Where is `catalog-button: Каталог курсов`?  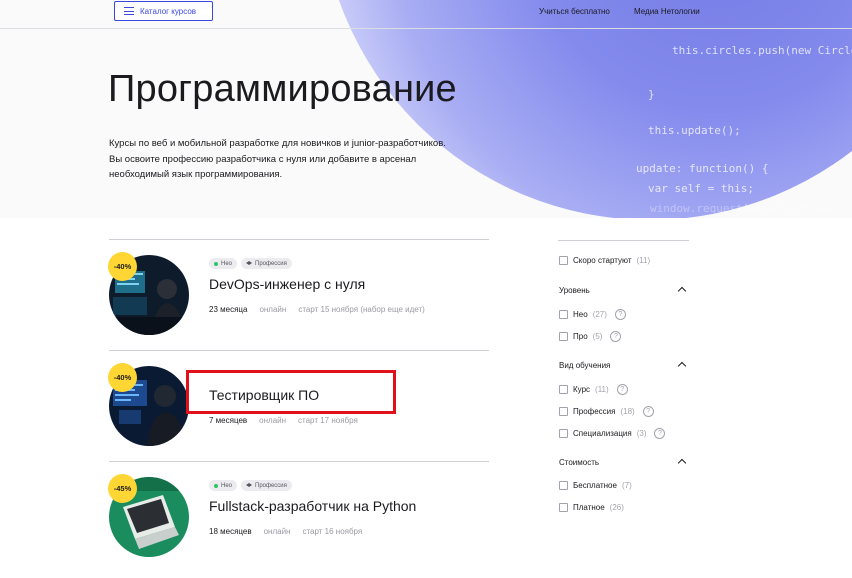 catalog-button: Каталог курсов is located at coordinates (163, 11).